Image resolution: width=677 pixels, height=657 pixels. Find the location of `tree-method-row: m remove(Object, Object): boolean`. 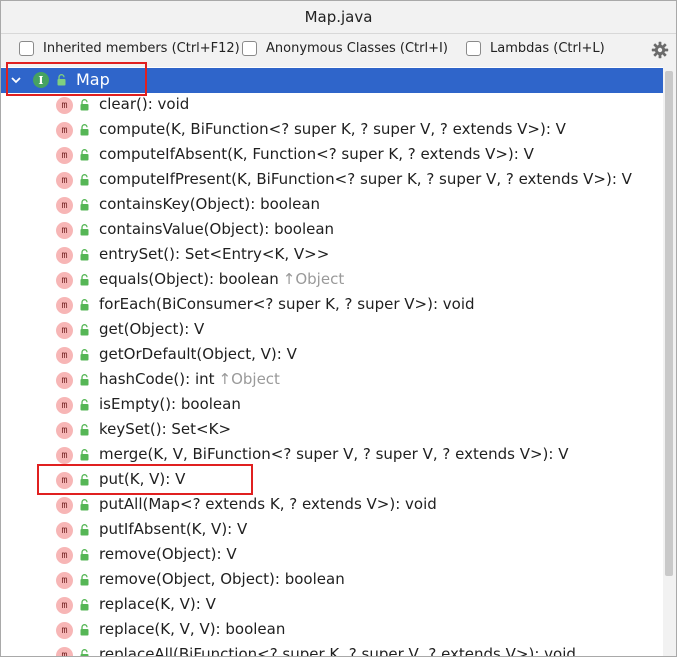

tree-method-row: m remove(Object, Object): boolean is located at coordinates (332, 580).